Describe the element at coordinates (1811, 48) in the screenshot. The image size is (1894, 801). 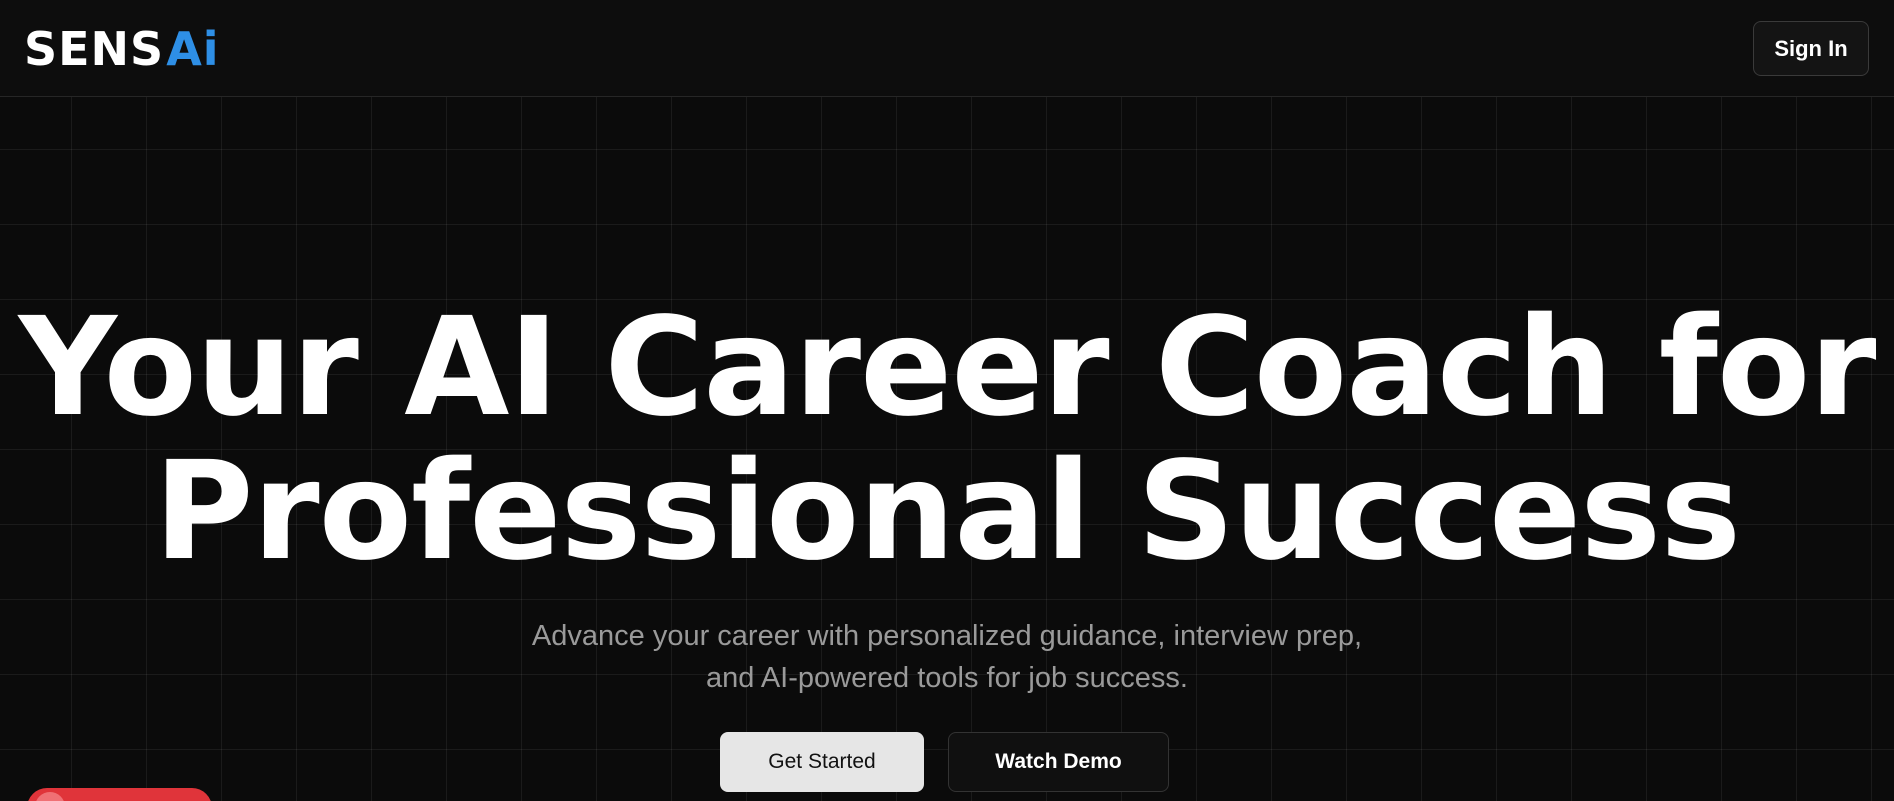
I see `sign-in-button: Sign In` at that location.